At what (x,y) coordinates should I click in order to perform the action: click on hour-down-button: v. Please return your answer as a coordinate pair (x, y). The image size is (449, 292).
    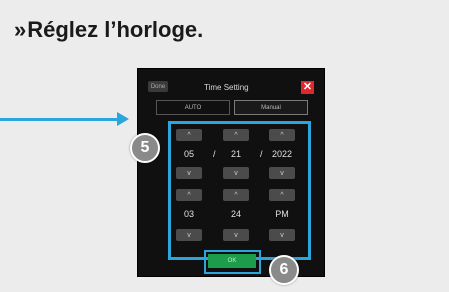
    Looking at the image, I should click on (189, 235).